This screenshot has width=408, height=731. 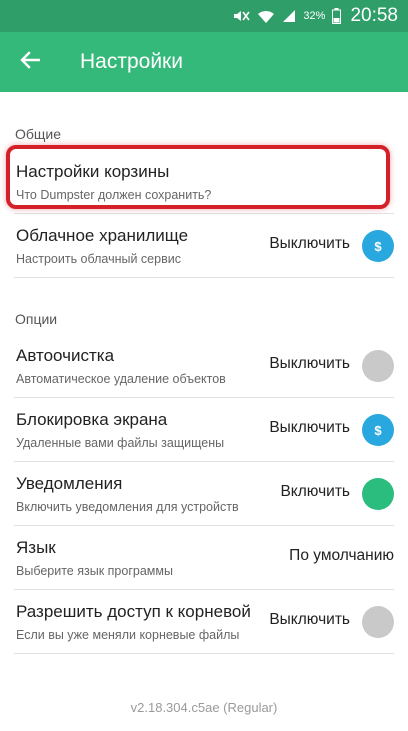 What do you see at coordinates (241, 16) in the screenshot?
I see `mute-icon` at bounding box center [241, 16].